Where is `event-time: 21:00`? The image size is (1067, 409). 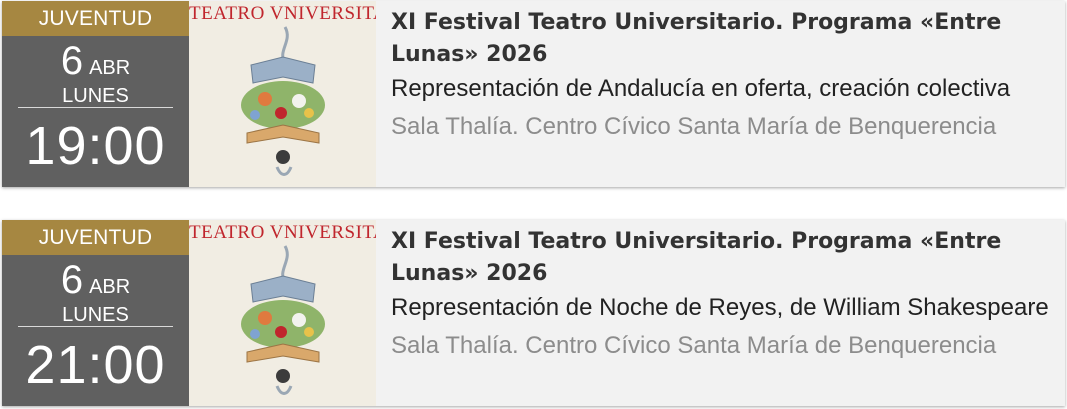 event-time: 21:00 is located at coordinates (95, 365).